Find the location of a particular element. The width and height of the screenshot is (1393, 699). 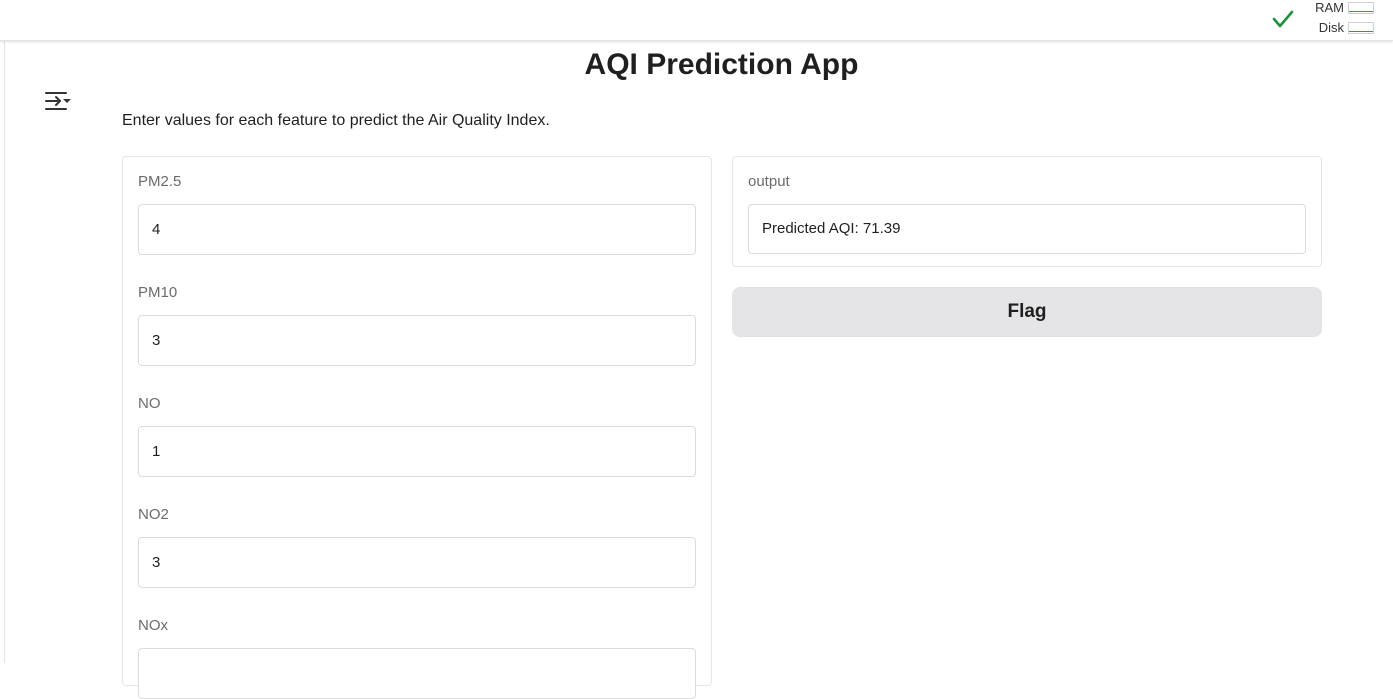

page-title: AQI Prediction App is located at coordinates (721, 64).